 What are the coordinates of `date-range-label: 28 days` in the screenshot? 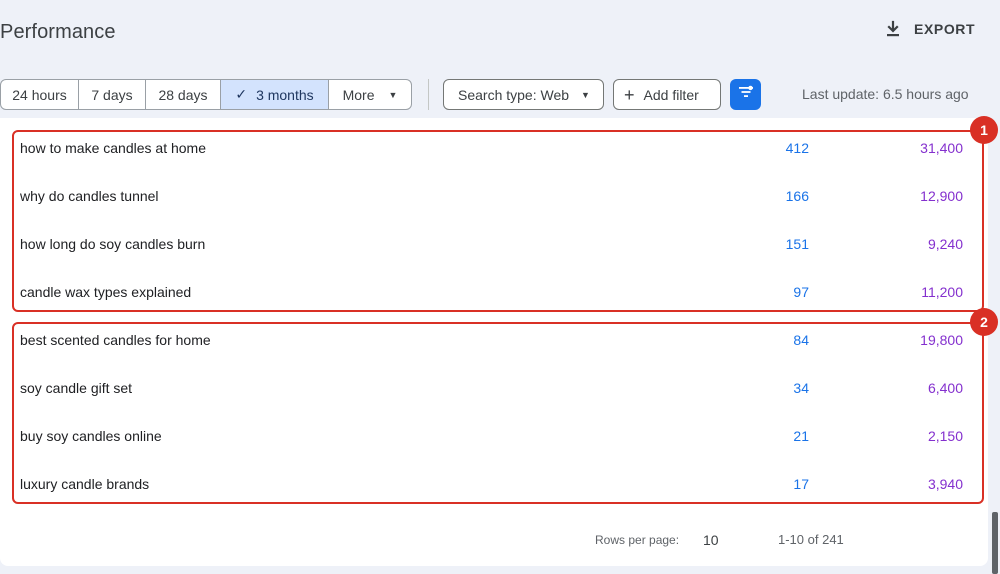 It's located at (183, 94).